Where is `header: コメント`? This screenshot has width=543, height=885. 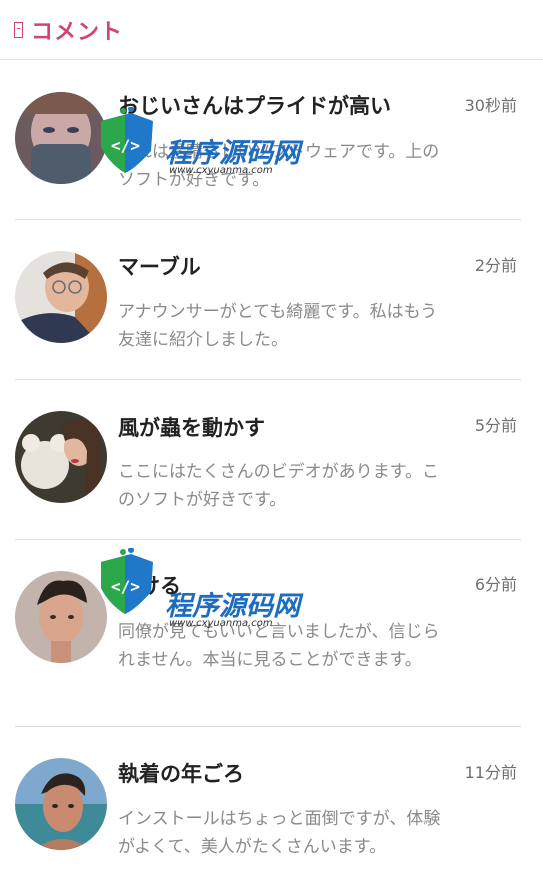
header: コメント is located at coordinates (271, 30).